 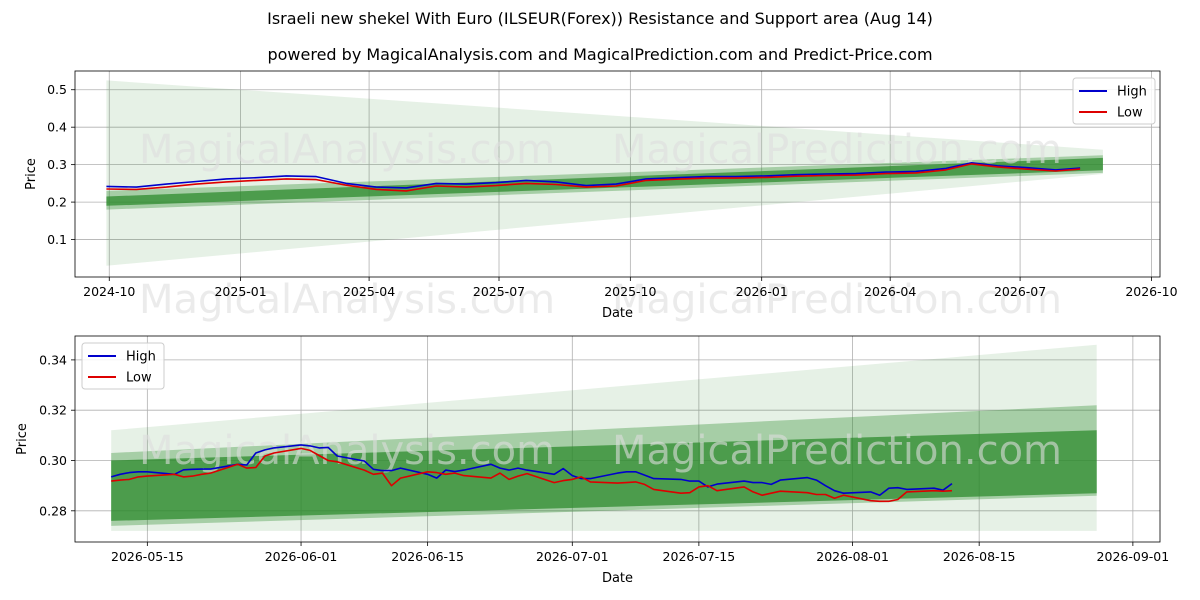 What do you see at coordinates (852, 556) in the screenshot?
I see `x-tick-label: 2026-08-01` at bounding box center [852, 556].